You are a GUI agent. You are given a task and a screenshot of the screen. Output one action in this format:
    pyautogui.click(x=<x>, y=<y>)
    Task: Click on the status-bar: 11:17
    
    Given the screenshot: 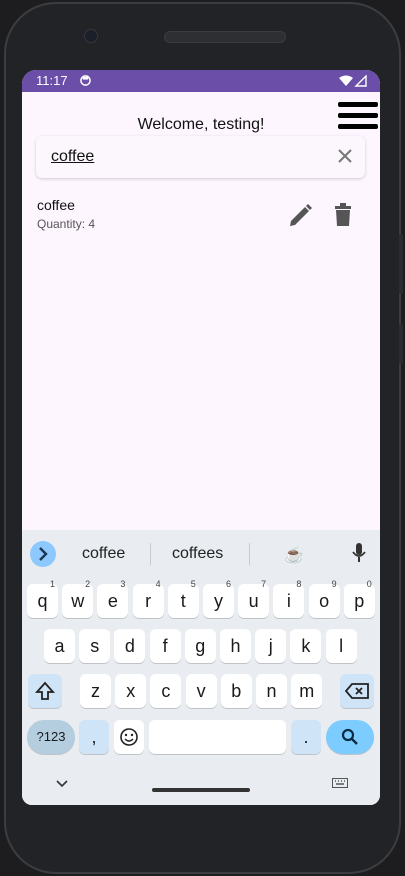 What is the action you would take?
    pyautogui.click(x=201, y=81)
    